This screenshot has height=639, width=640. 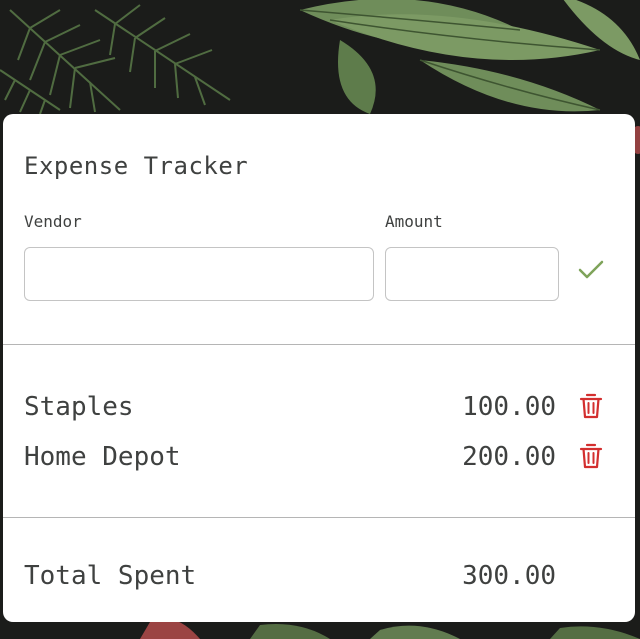 What do you see at coordinates (319, 458) in the screenshot?
I see `list-item: Home Depot 200.00` at bounding box center [319, 458].